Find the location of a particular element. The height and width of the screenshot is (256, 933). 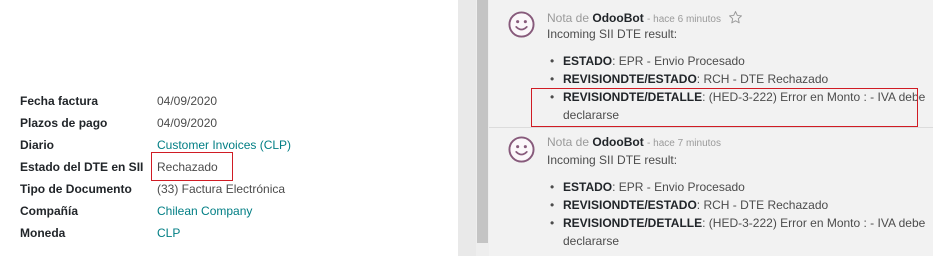

field-value-moneda-link: CLP is located at coordinates (168, 233).